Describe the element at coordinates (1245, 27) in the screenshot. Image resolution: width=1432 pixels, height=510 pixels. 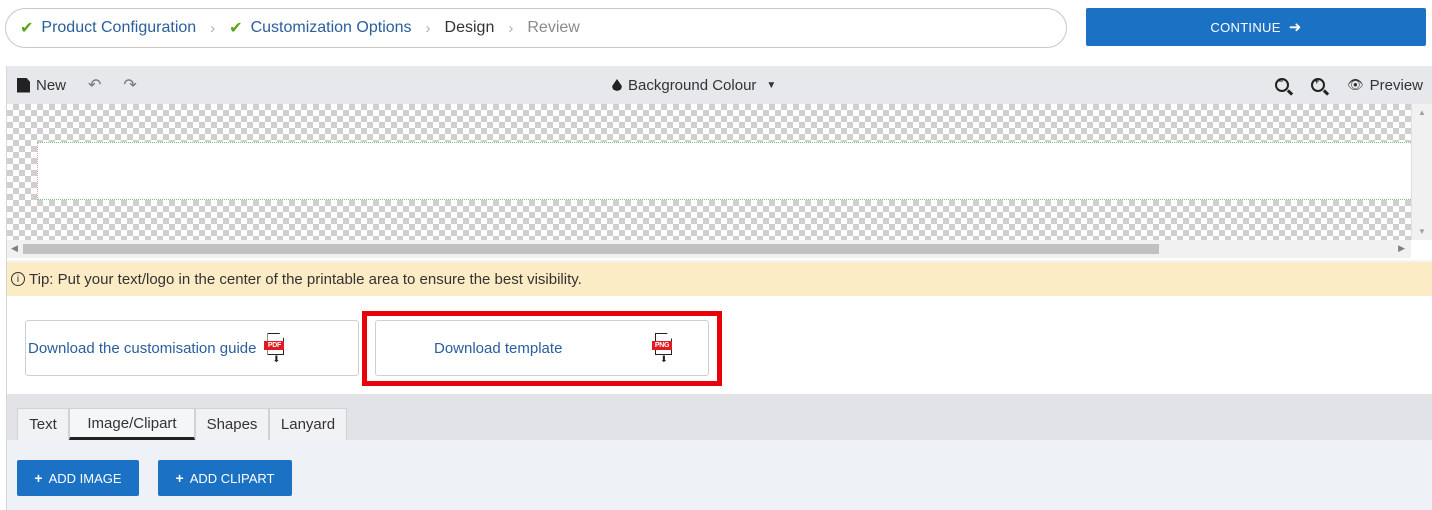
I see `continue-label: CONTINUE` at that location.